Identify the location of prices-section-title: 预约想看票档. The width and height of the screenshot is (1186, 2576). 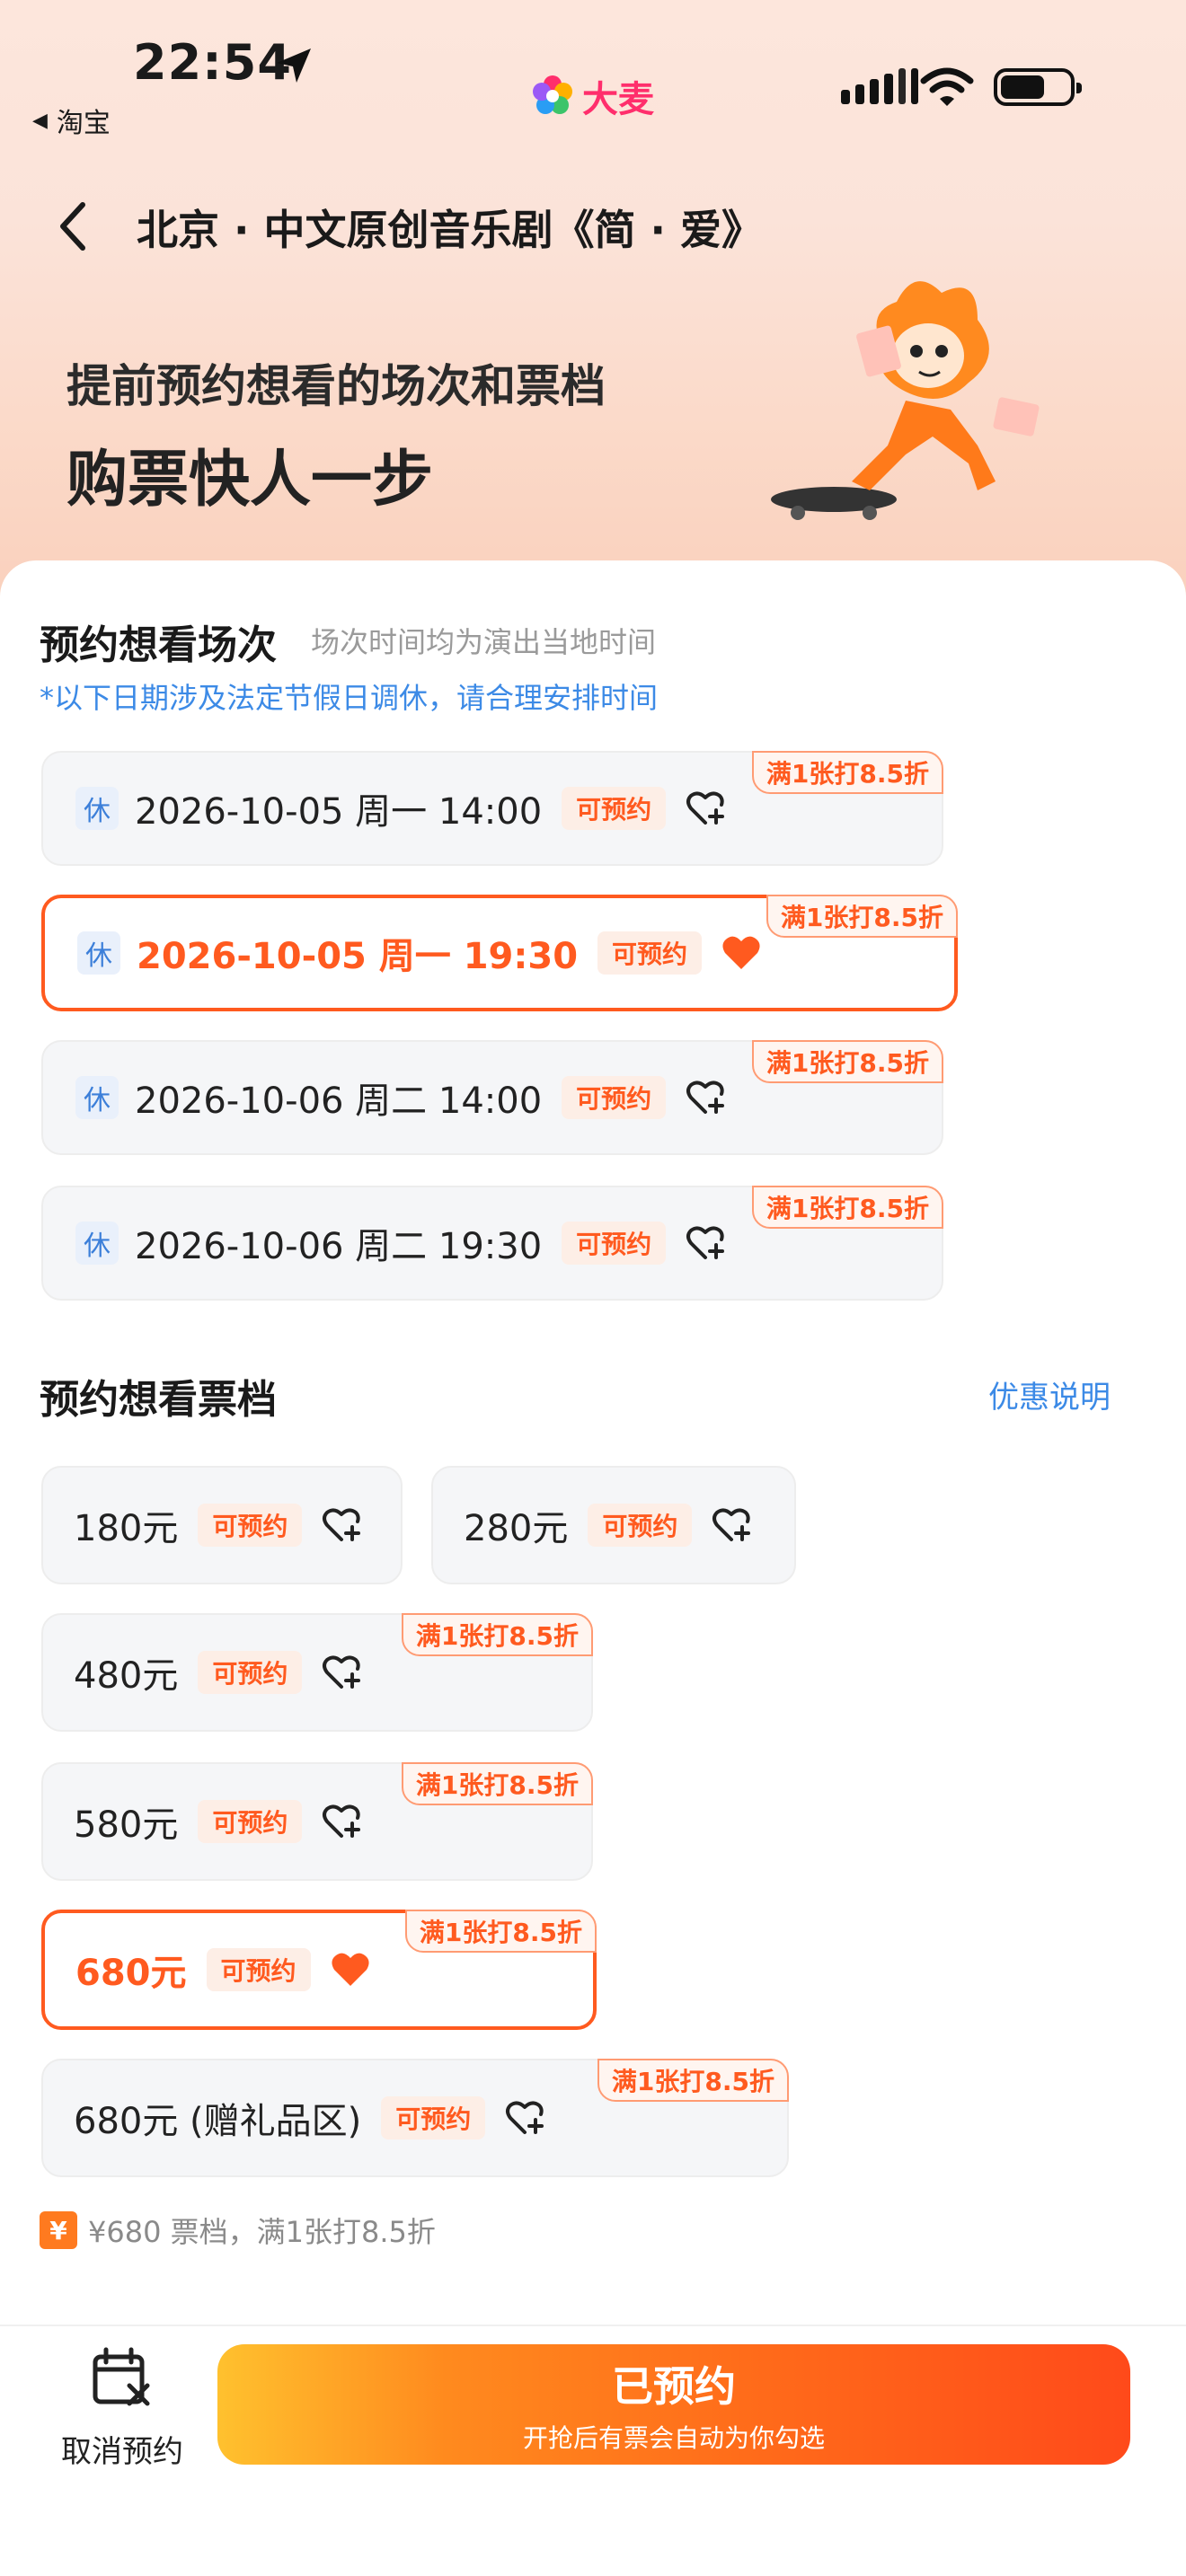
(158, 1400).